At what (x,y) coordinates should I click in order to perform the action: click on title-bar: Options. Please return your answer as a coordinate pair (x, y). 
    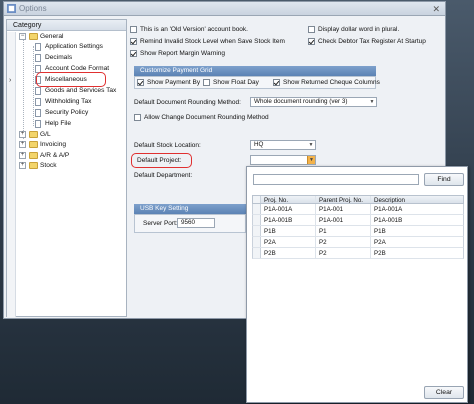
    Looking at the image, I should click on (224, 9).